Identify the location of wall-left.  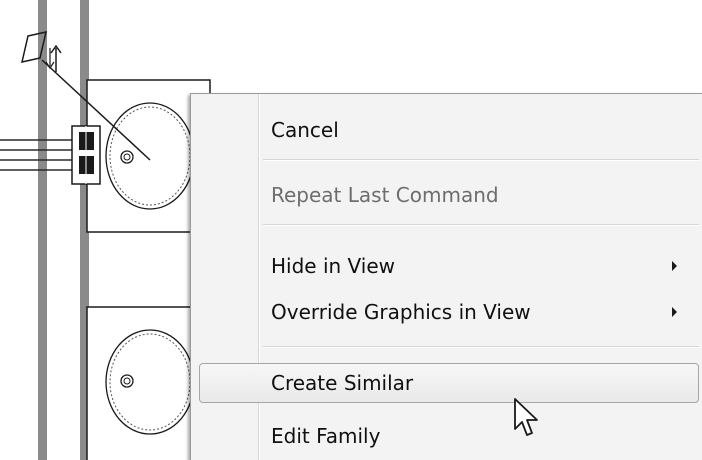
(42, 230).